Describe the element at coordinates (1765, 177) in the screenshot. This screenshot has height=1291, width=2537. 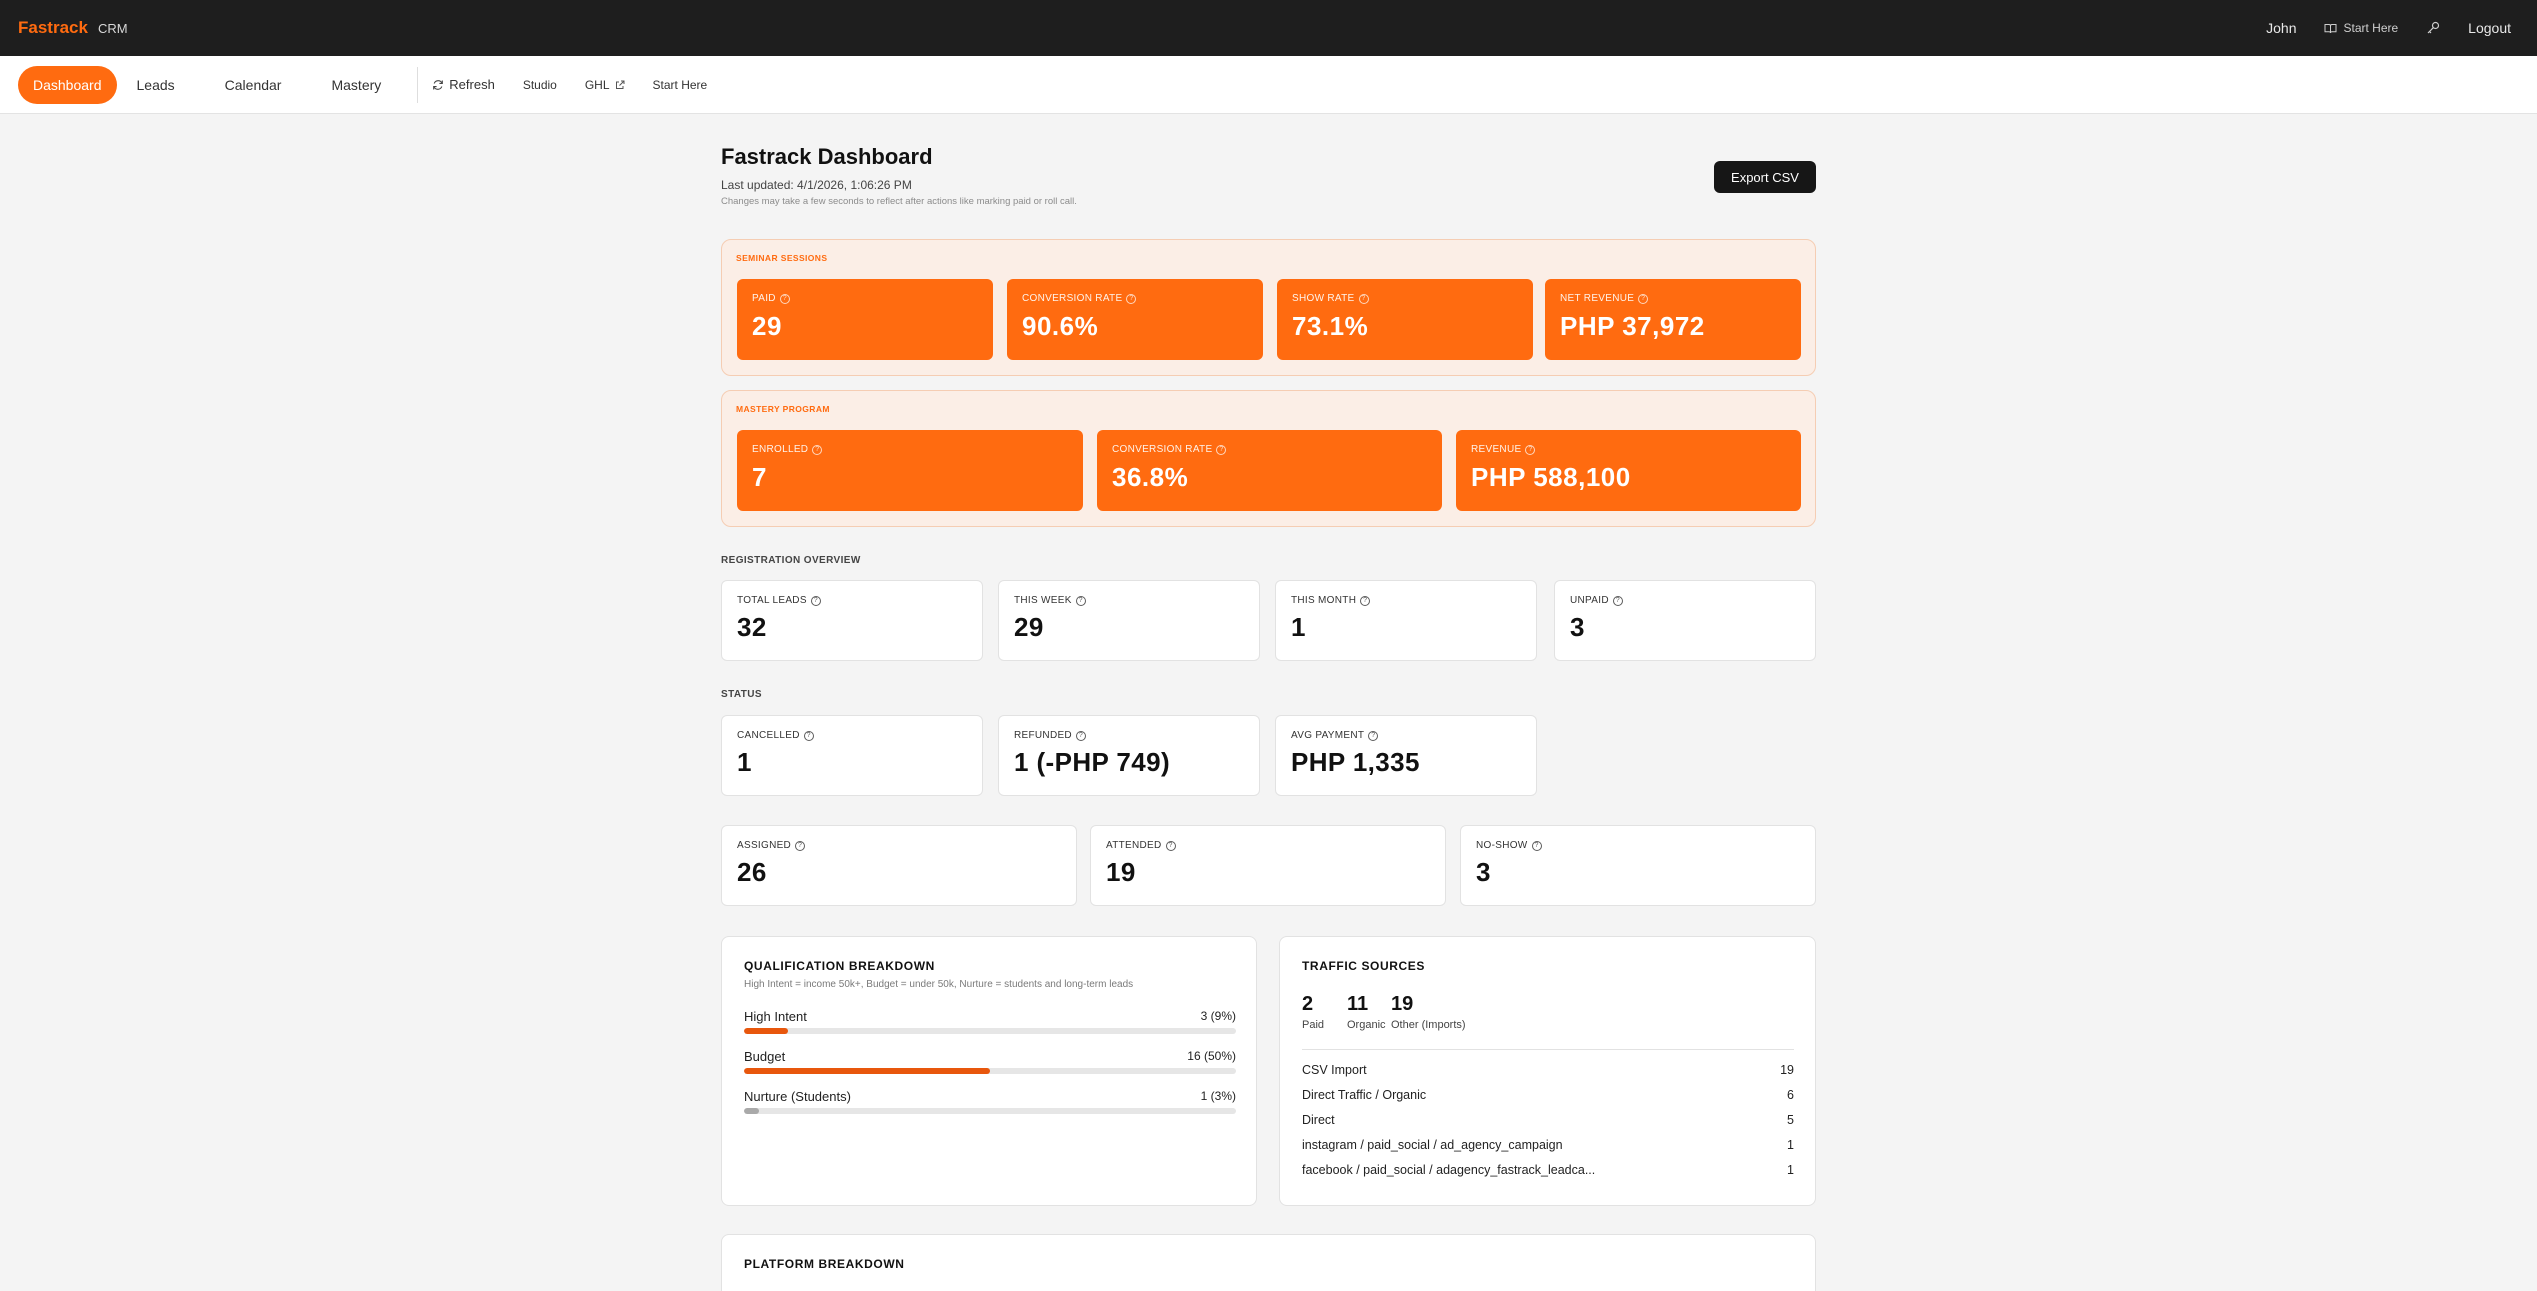
I see `export-csv-button: Export CSV` at that location.